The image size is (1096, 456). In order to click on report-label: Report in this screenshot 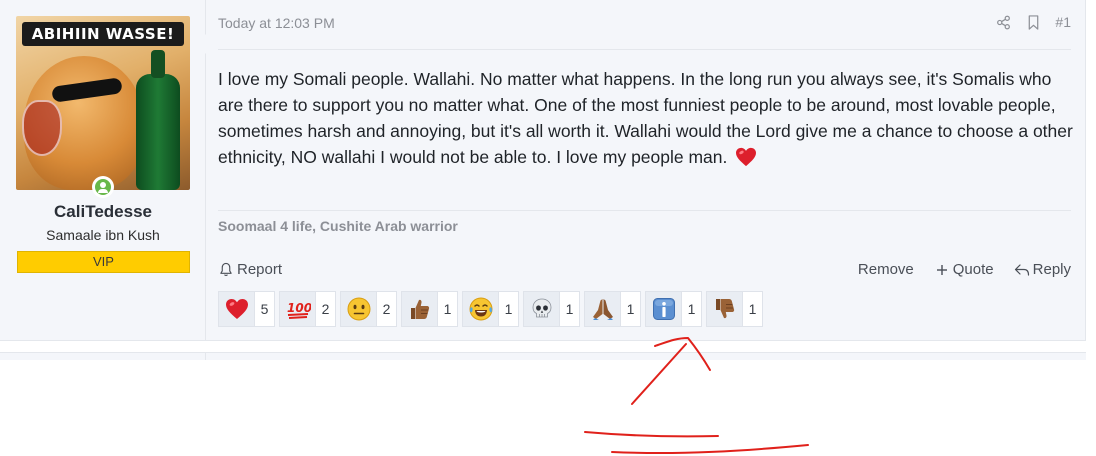, I will do `click(260, 269)`.